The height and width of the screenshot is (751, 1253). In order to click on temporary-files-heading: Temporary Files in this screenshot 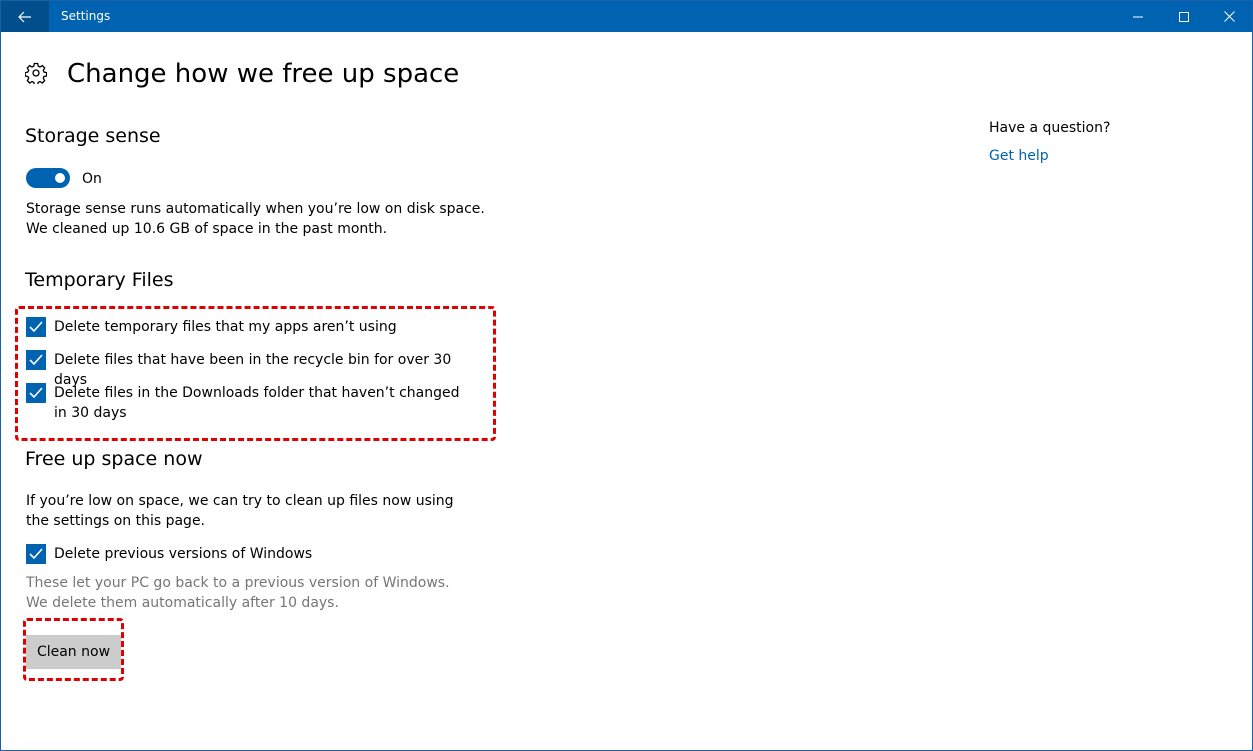, I will do `click(99, 280)`.